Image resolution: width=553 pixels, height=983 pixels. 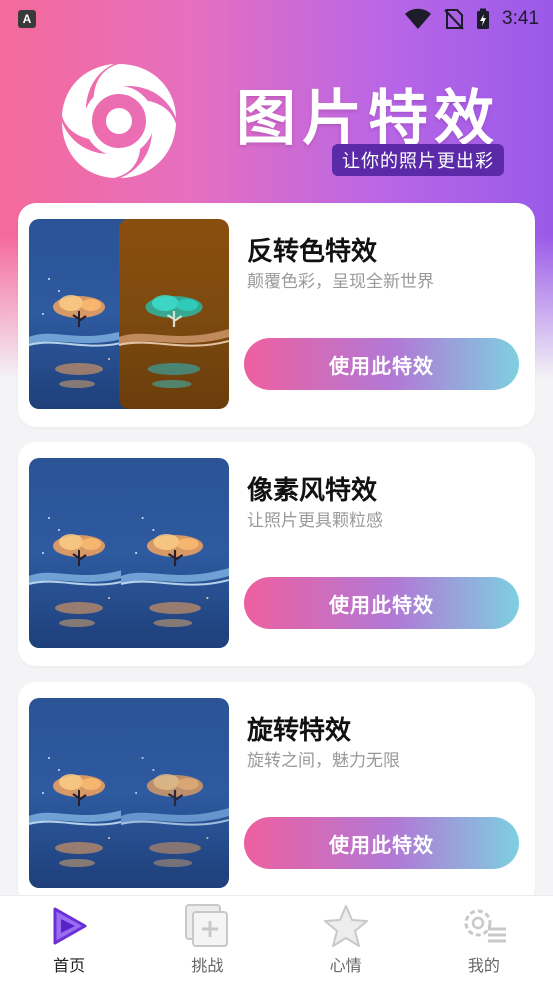 What do you see at coordinates (315, 521) in the screenshot?
I see `effect-description: 让照片更具颗粒感` at bounding box center [315, 521].